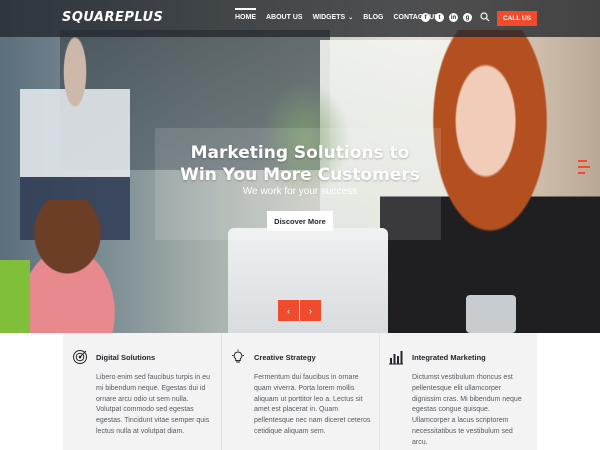  Describe the element at coordinates (517, 18) in the screenshot. I see `call-us-button: CALL US` at that location.